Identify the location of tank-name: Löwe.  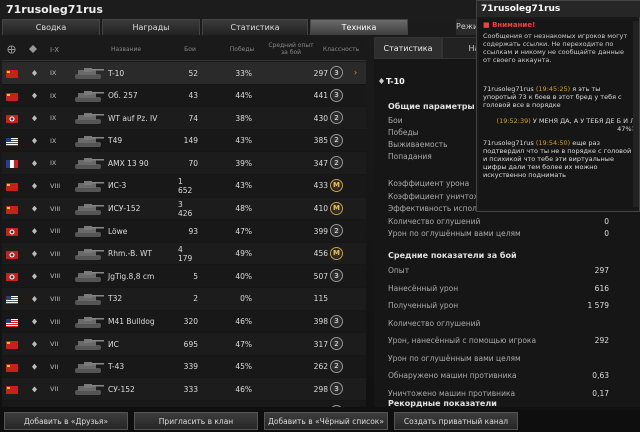
(118, 231).